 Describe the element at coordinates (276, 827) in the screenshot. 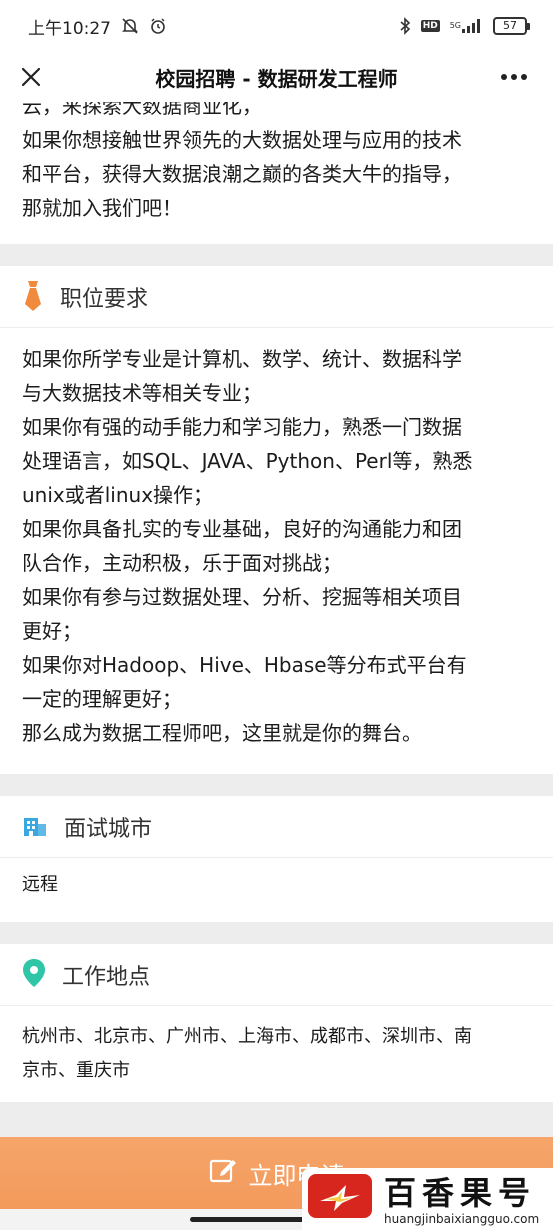

I see `interview-city-header: 面试城市` at that location.